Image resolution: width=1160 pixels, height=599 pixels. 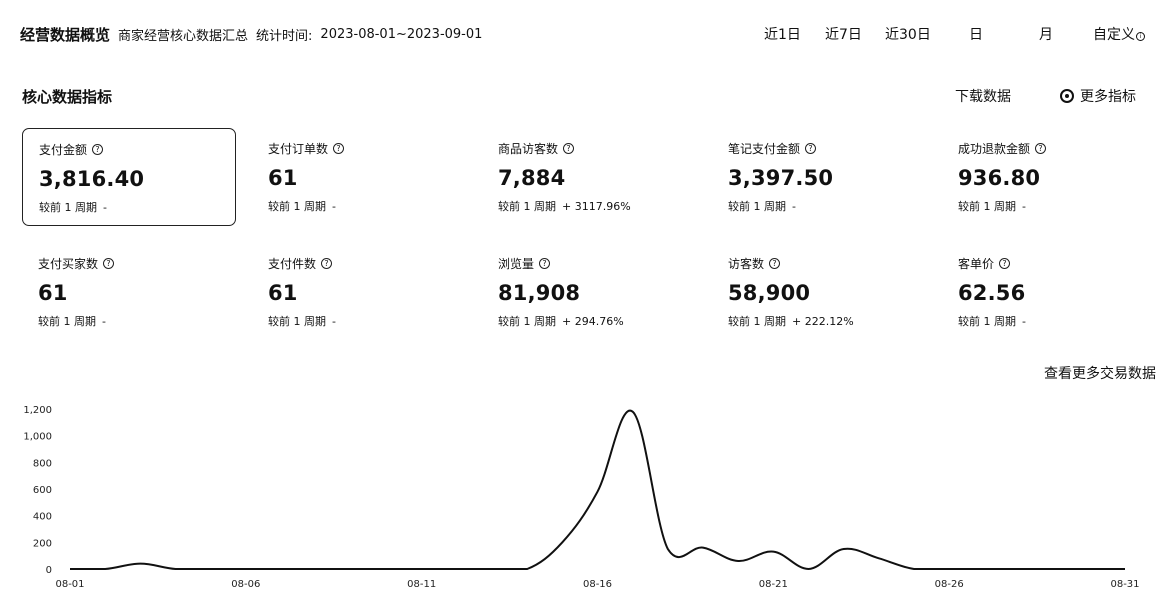 I want to click on metric-label-row: 浏览量?, so click(x=589, y=263).